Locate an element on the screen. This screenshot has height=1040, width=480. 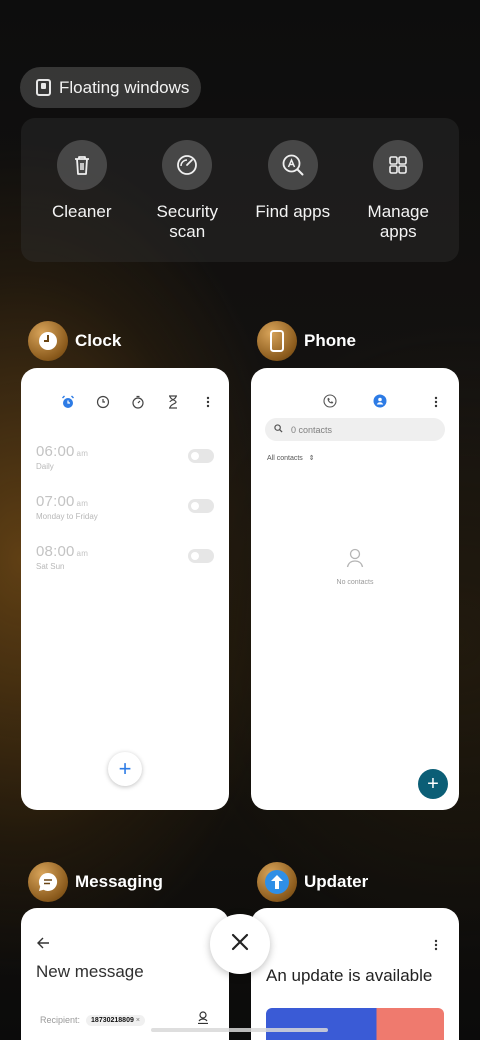
alarm-repeat: Daily is located at coordinates (45, 466).